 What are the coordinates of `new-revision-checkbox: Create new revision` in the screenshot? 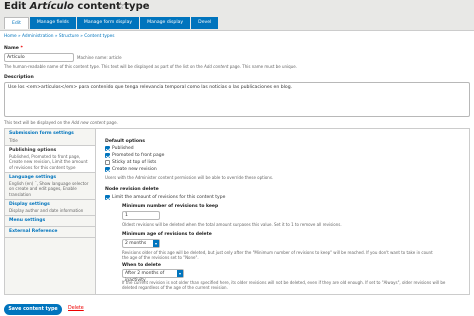 It's located at (131, 170).